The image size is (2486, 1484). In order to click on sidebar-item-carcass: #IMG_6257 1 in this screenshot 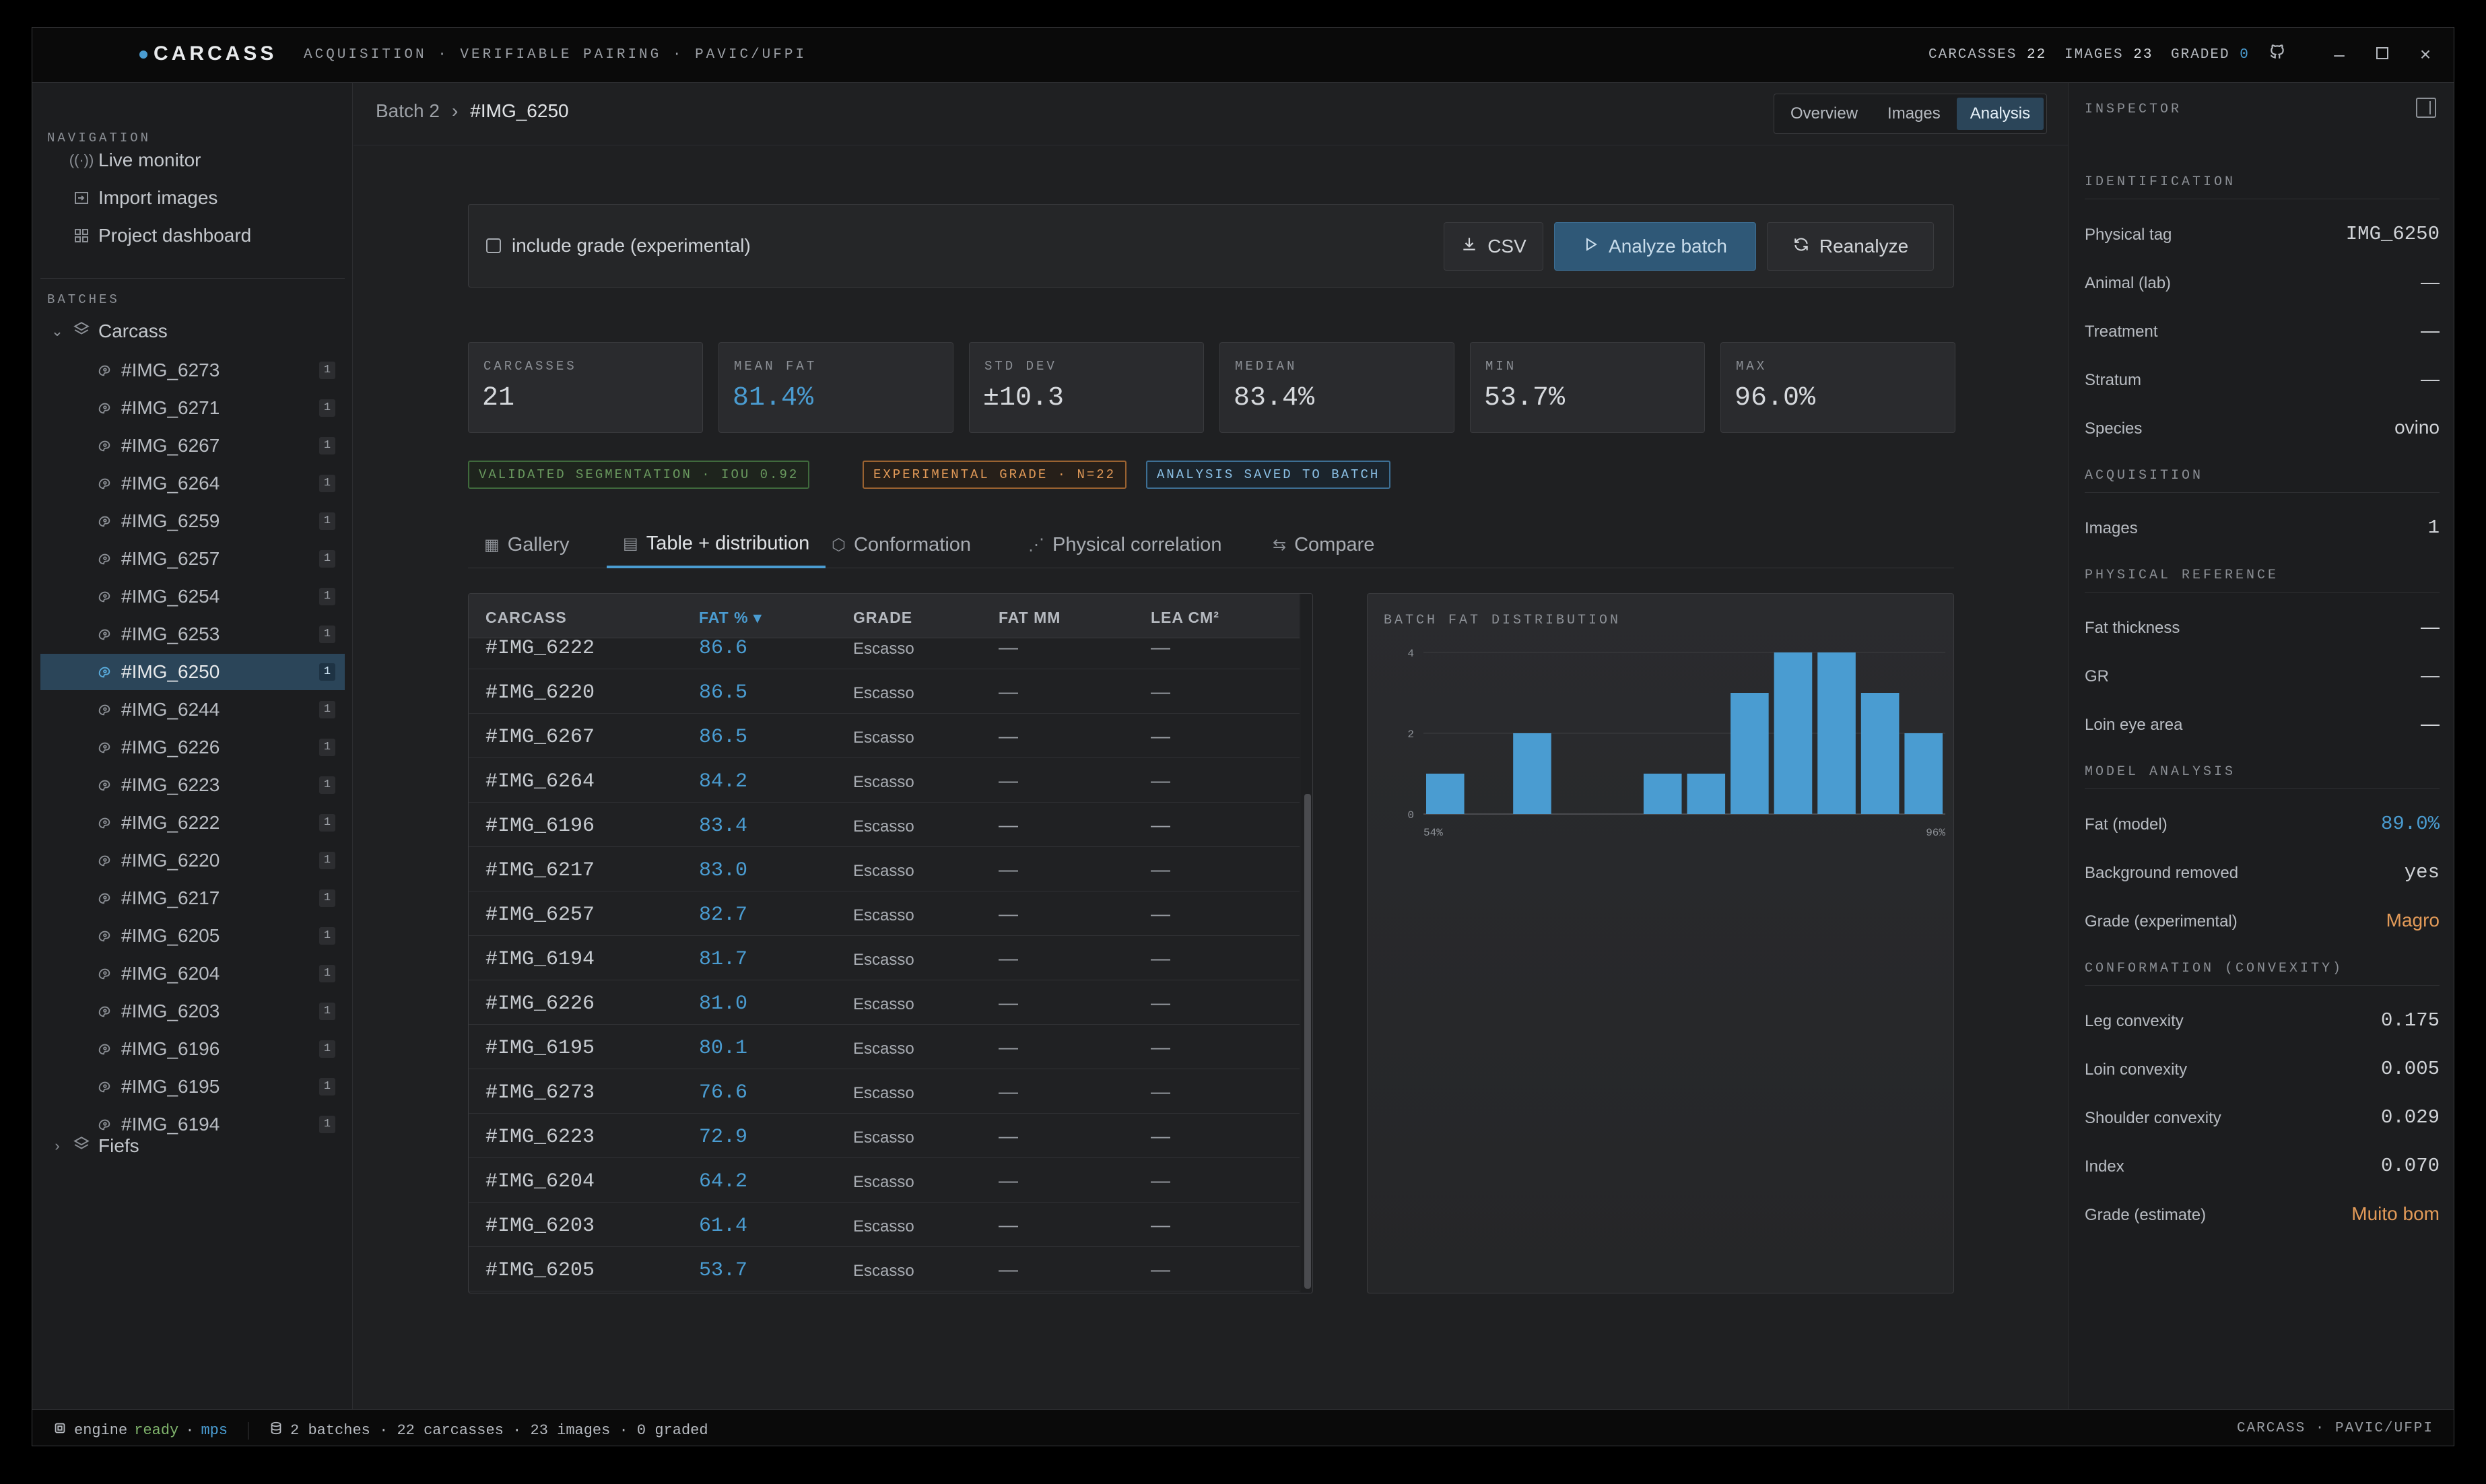, I will do `click(193, 559)`.